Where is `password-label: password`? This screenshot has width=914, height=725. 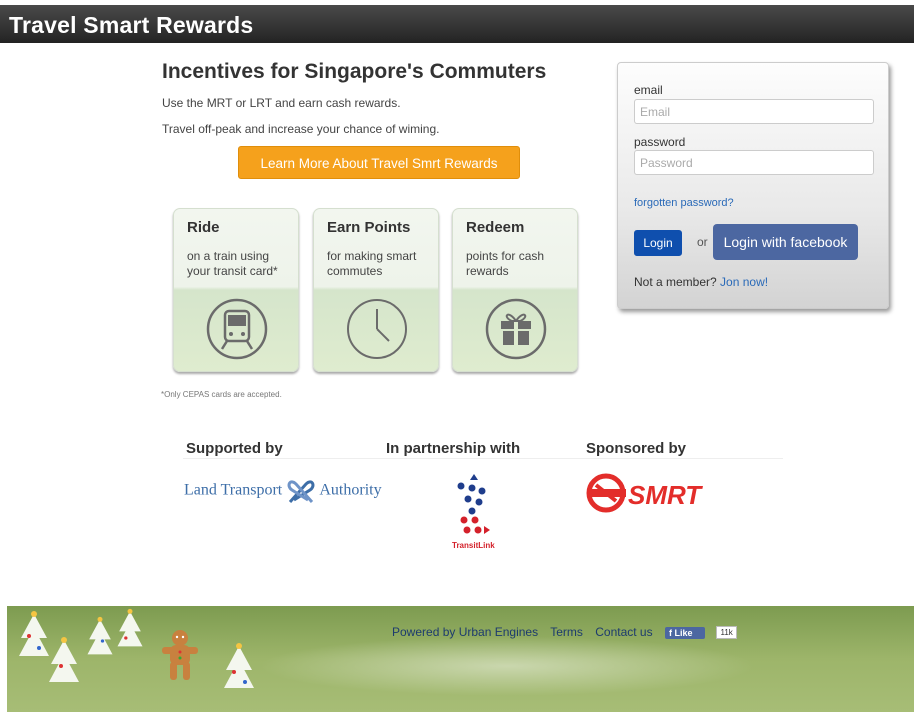
password-label: password is located at coordinates (660, 142).